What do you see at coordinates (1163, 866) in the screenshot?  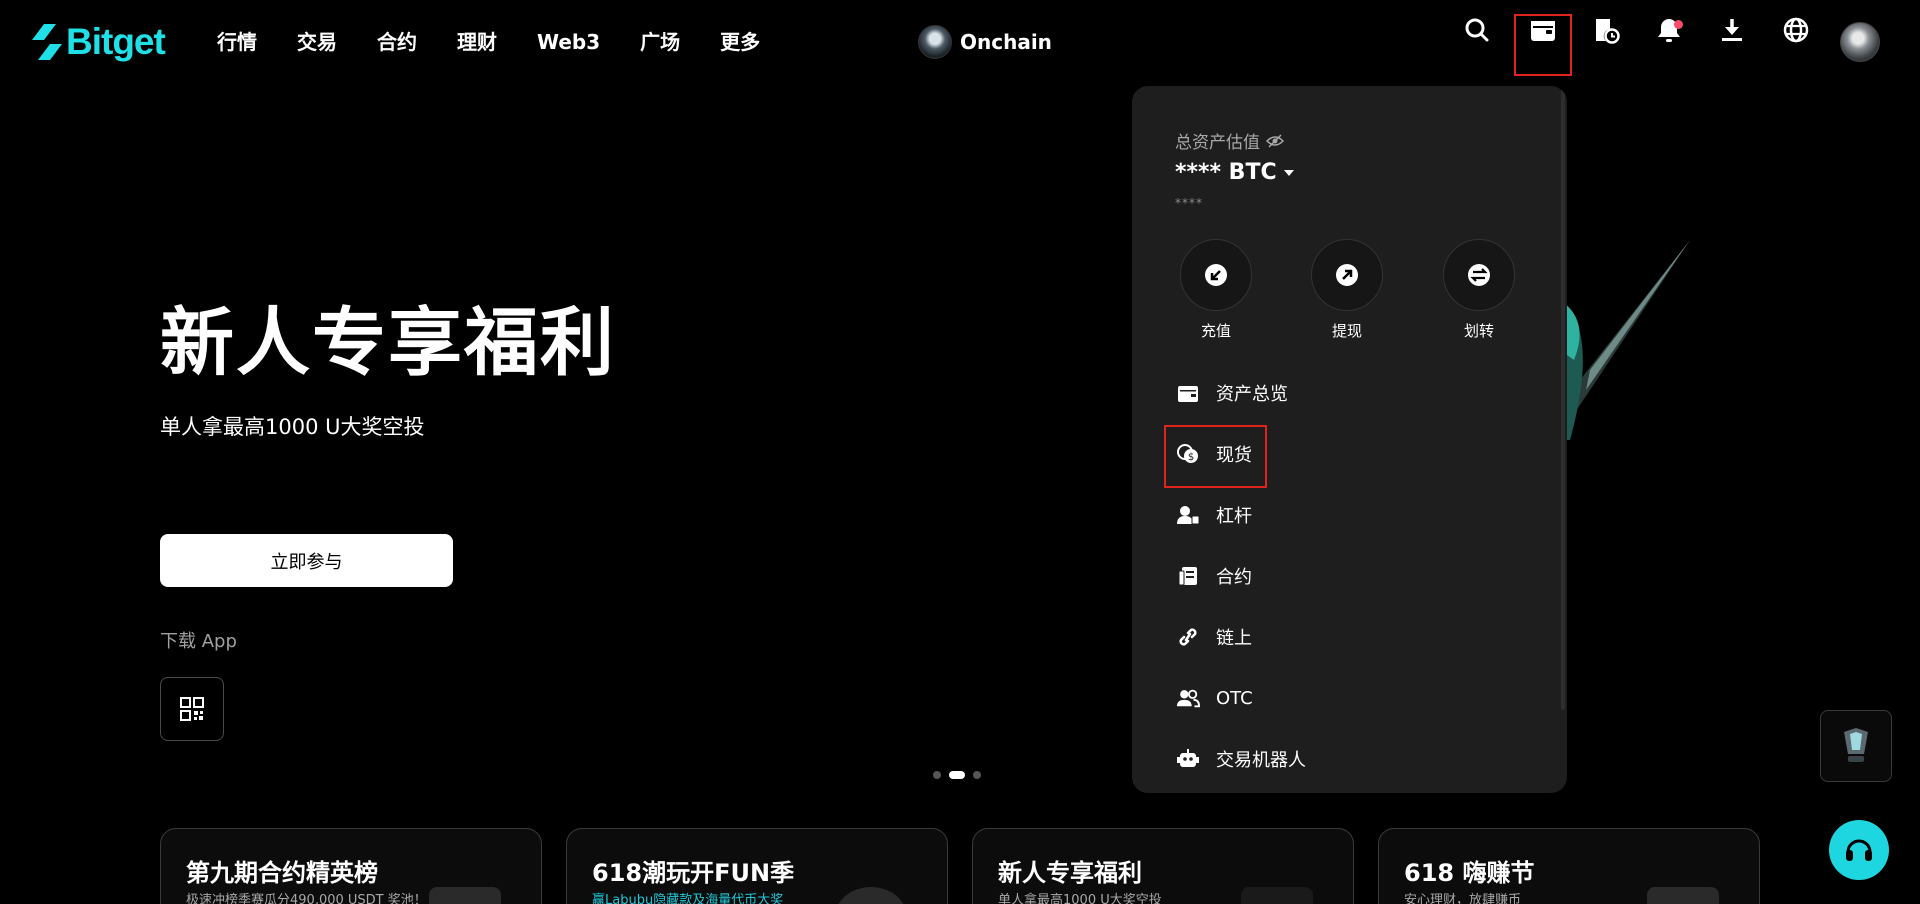 I see `promo-card: 新人专享福利 单人拿最高1000 U大奖空投` at bounding box center [1163, 866].